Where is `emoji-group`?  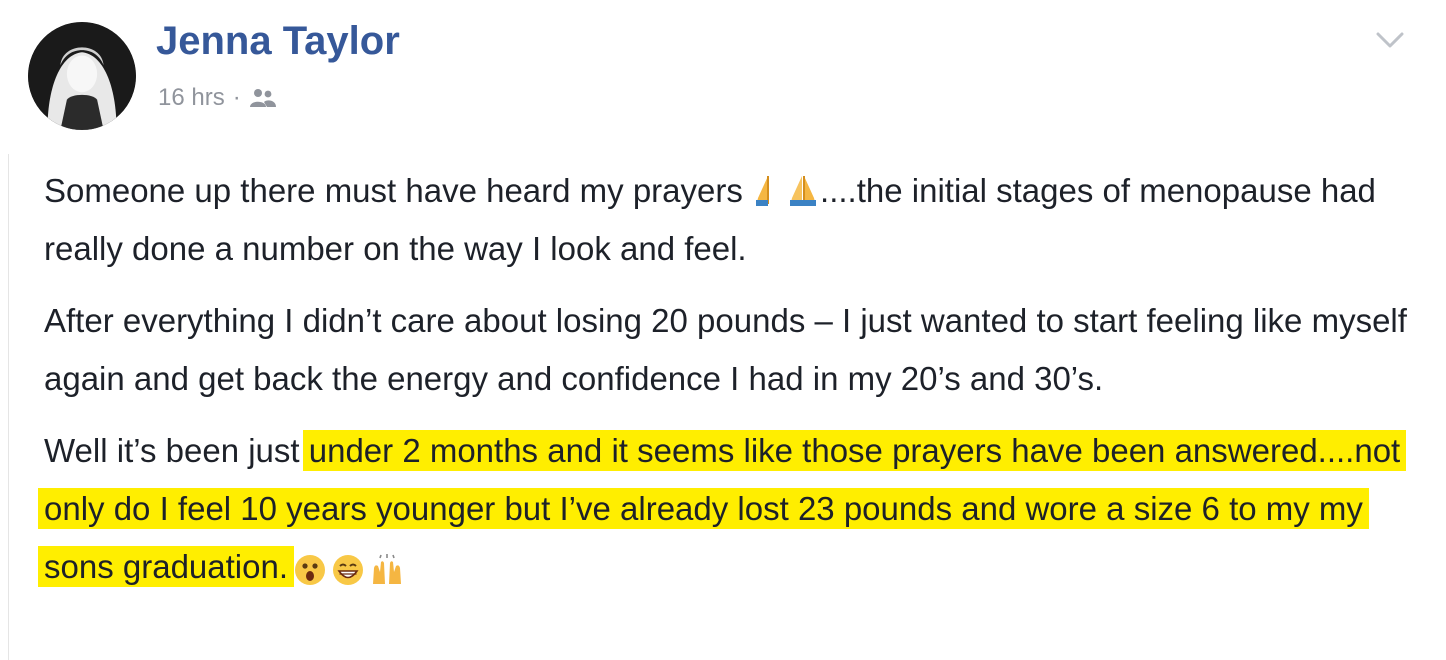 emoji-group is located at coordinates (349, 575).